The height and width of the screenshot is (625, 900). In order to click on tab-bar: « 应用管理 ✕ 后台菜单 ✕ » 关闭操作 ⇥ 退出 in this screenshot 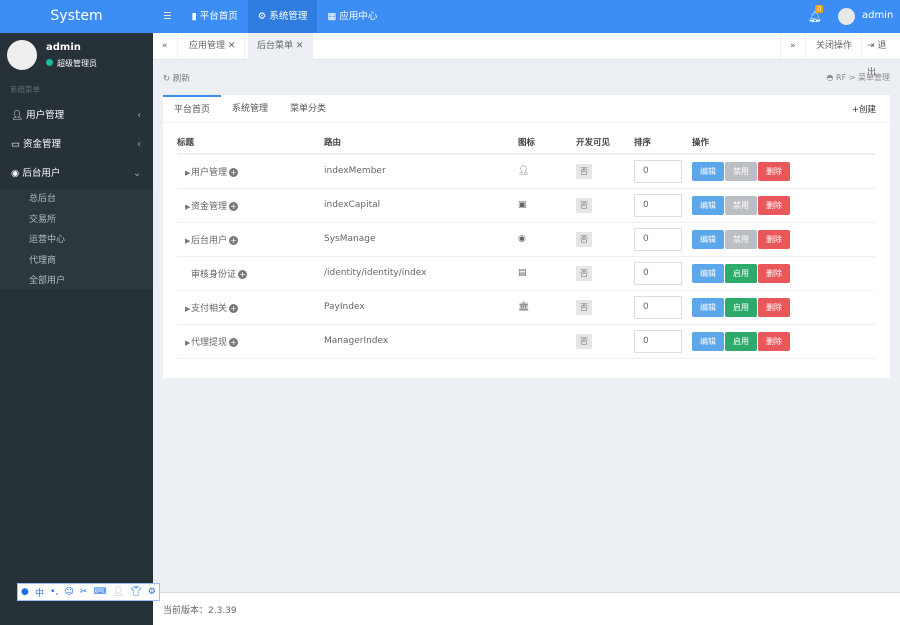, I will do `click(526, 55)`.